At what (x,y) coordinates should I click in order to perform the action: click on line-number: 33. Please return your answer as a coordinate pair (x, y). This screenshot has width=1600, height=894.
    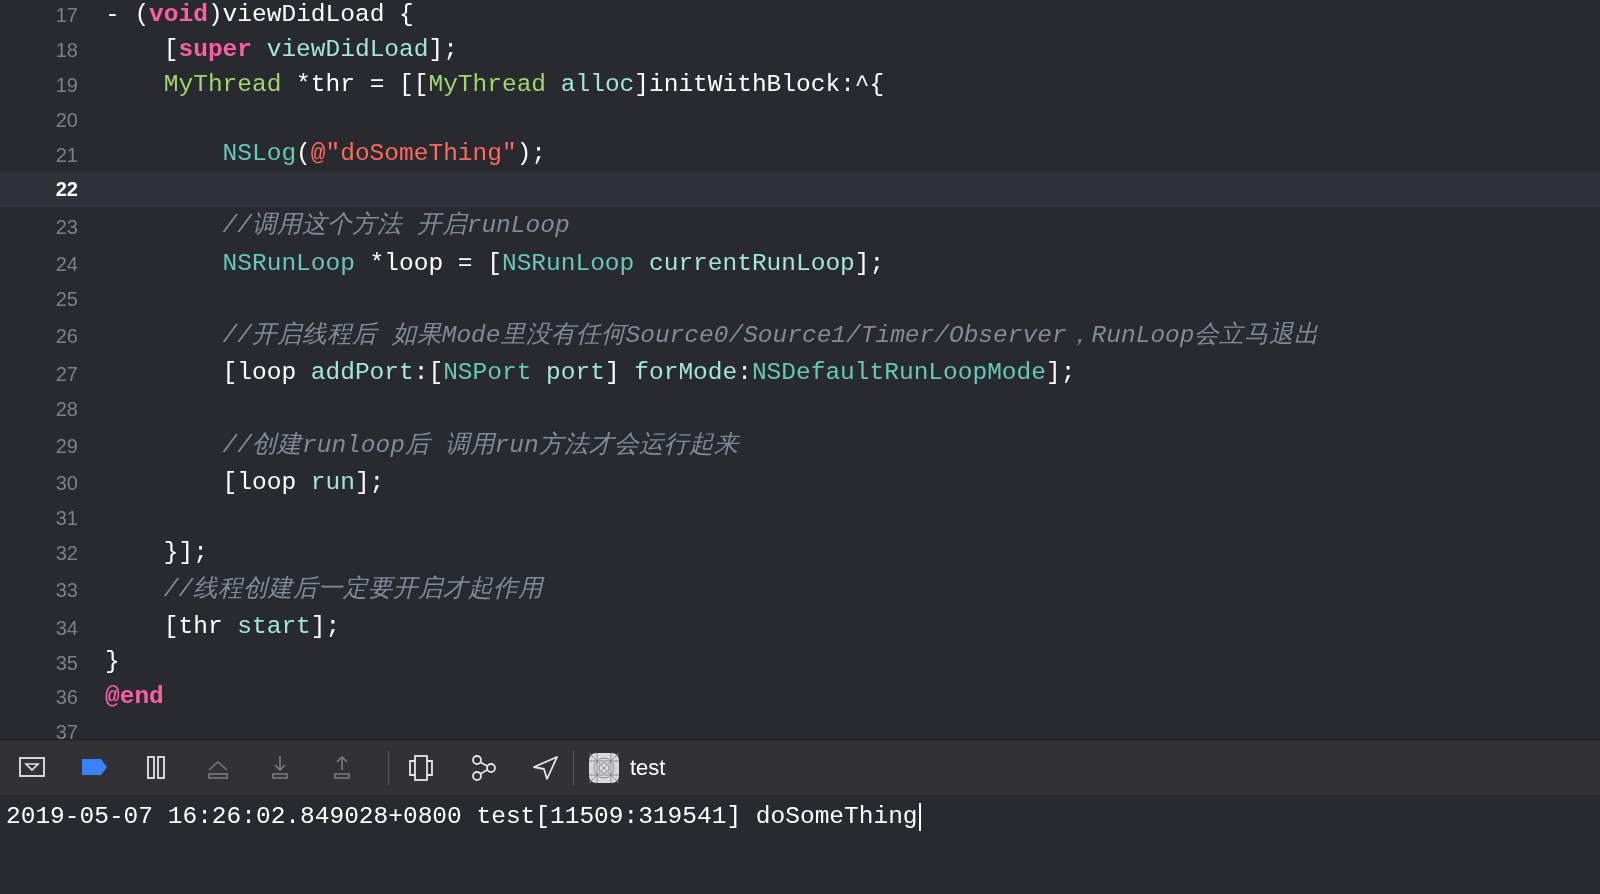
    Looking at the image, I should click on (66, 591).